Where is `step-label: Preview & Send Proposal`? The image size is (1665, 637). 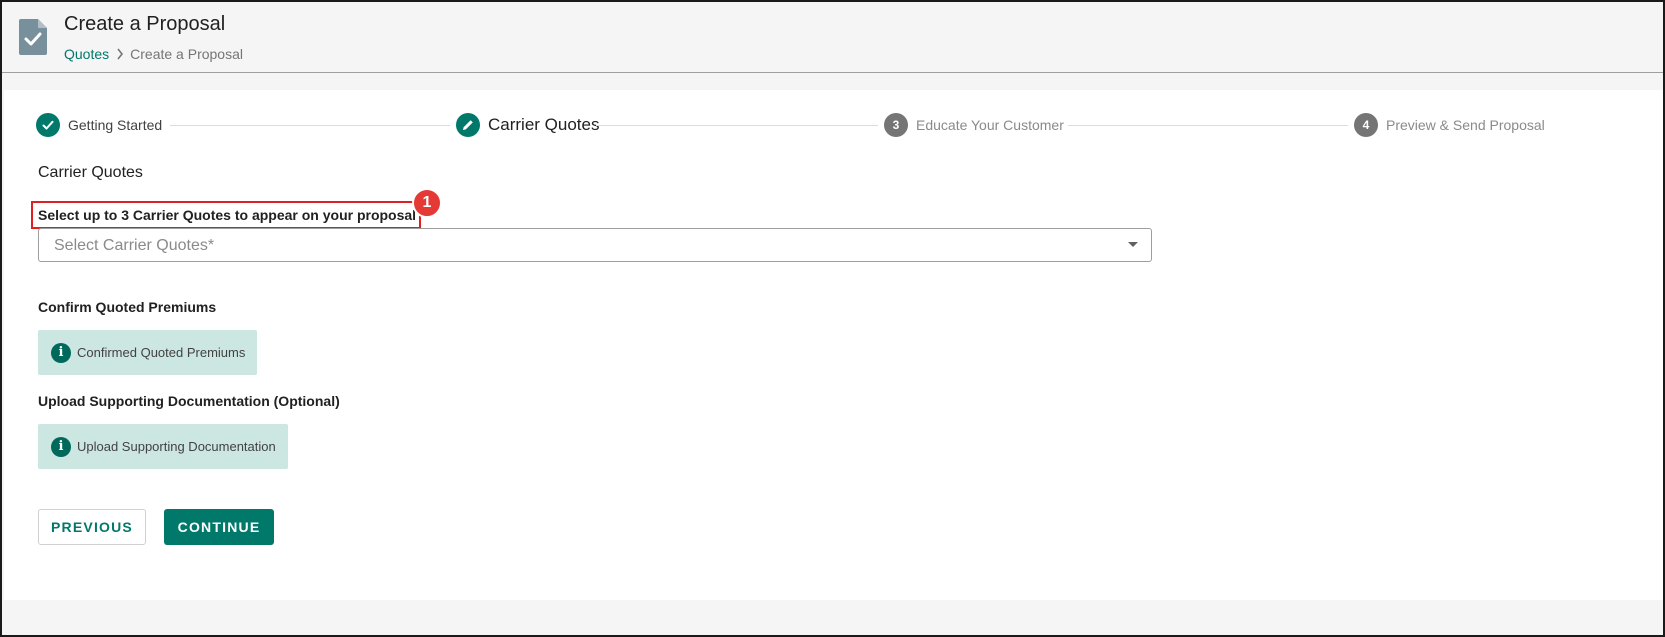 step-label: Preview & Send Proposal is located at coordinates (1465, 125).